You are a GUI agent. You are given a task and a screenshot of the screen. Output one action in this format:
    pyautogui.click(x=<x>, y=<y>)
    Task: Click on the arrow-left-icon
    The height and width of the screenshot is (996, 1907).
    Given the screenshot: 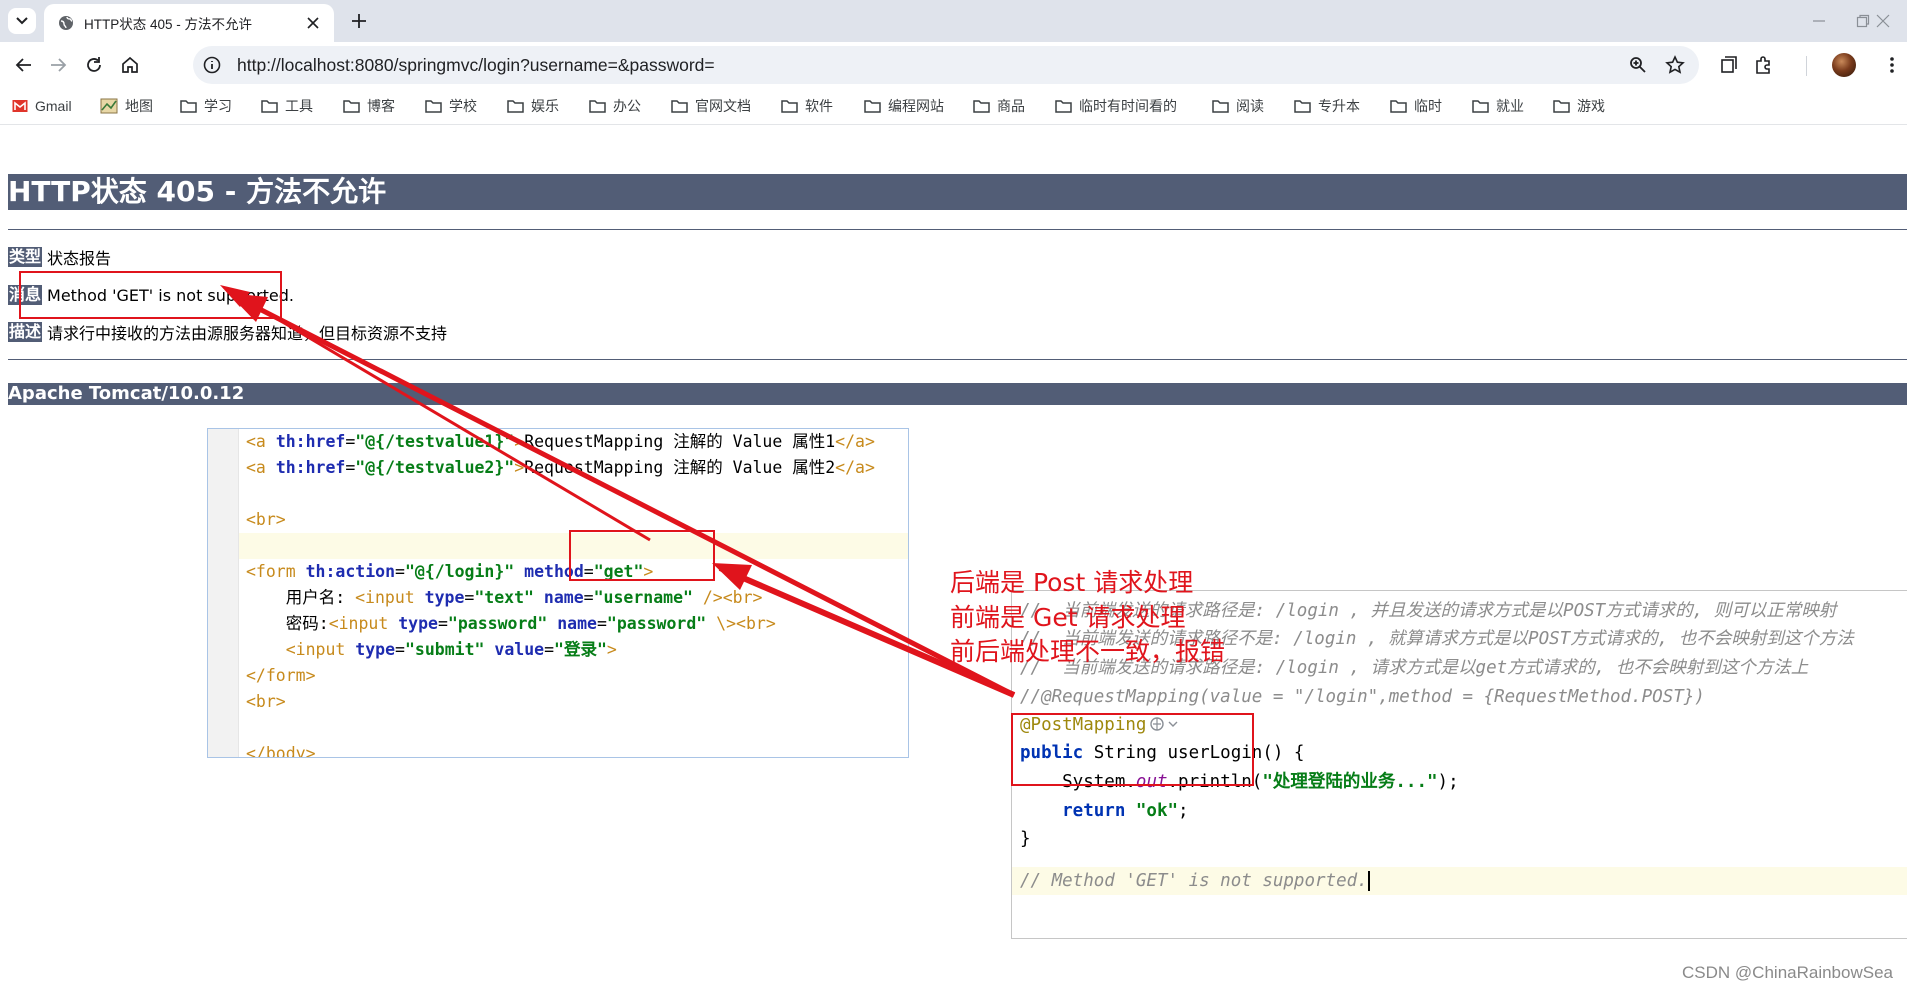 What is the action you would take?
    pyautogui.click(x=23, y=65)
    